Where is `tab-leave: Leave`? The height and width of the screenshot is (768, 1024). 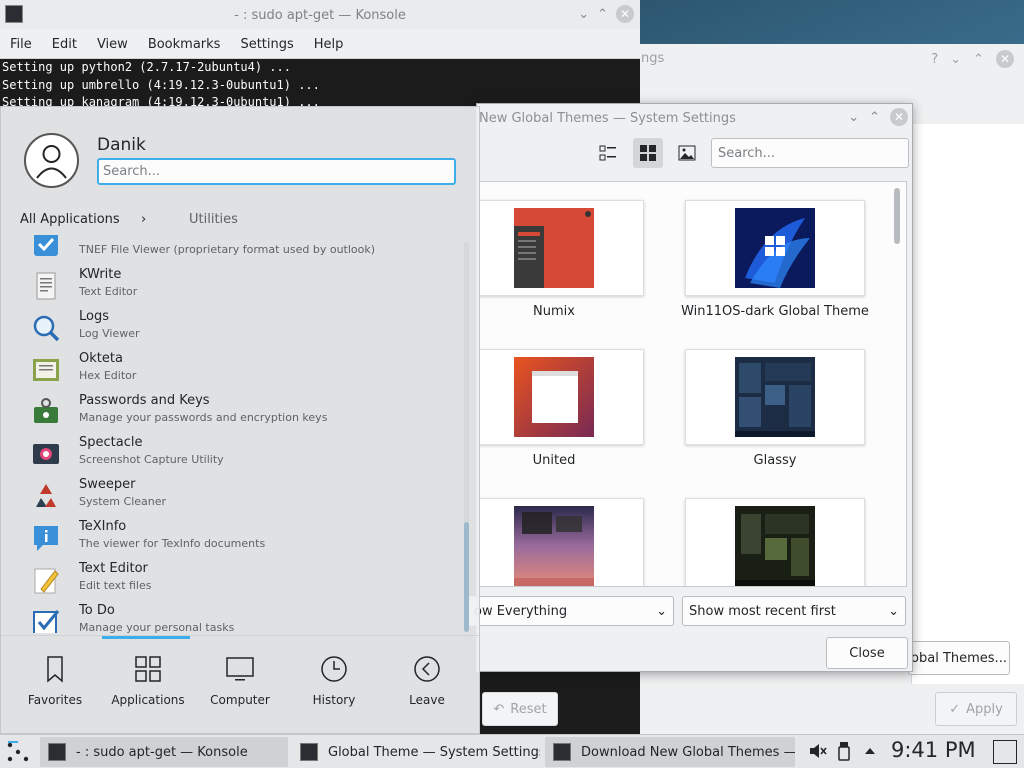
tab-leave: Leave is located at coordinates (427, 685).